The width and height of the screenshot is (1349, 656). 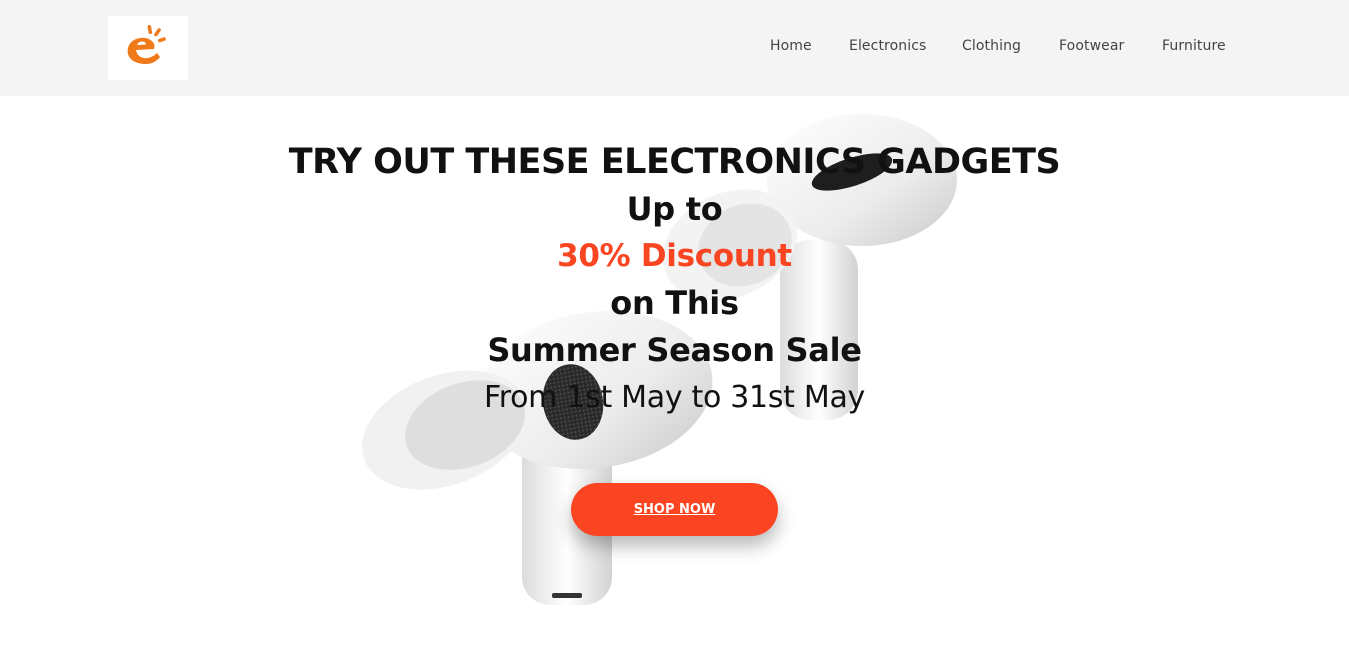 I want to click on hero-sale-dates: From 1st May to 31st May, so click(x=674, y=397).